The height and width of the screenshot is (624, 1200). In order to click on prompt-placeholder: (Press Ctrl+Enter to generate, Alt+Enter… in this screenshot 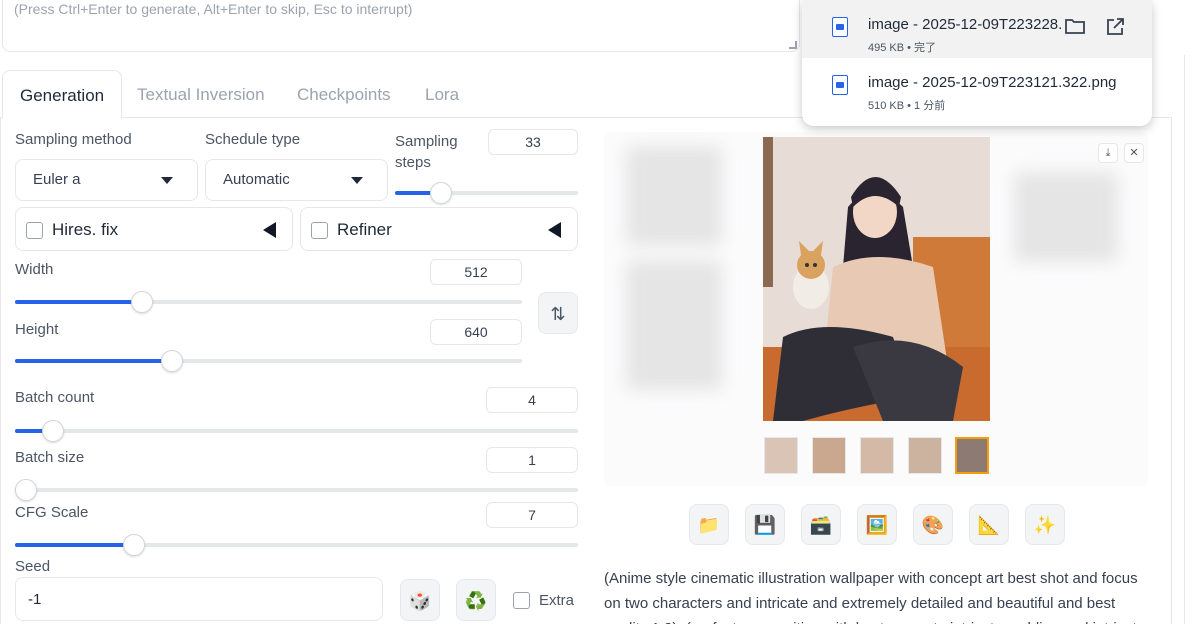, I will do `click(213, 9)`.